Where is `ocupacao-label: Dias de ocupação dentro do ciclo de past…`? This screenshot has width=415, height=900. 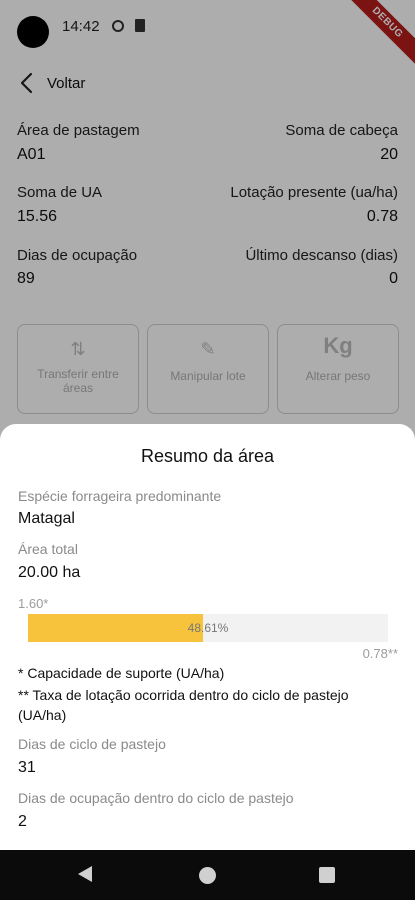 ocupacao-label: Dias de ocupação dentro do ciclo de past… is located at coordinates (156, 798).